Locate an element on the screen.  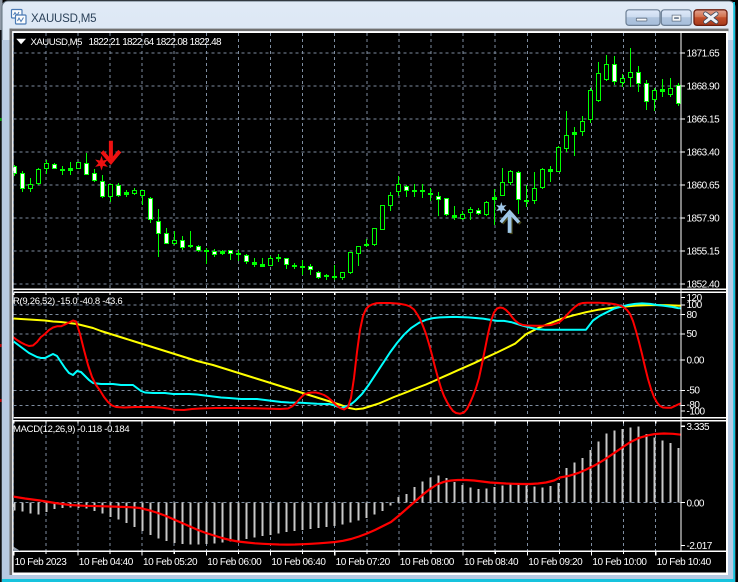
svg-text: R(9,26,52) -15.0 -40.8 -43.6 is located at coordinates (67, 301).